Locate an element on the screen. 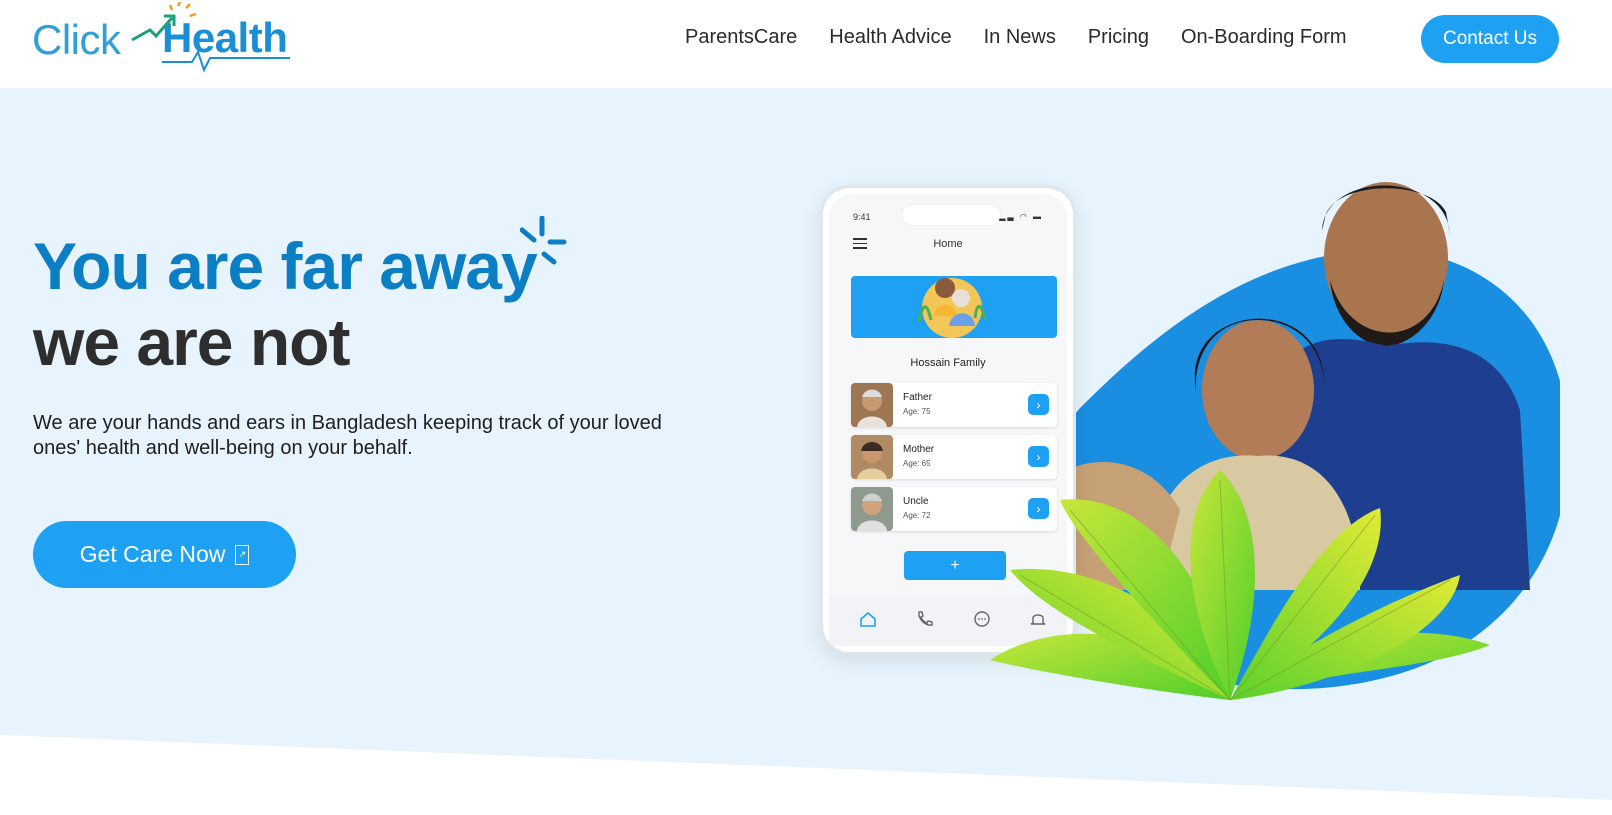 This screenshot has height=815, width=1612. nav-health-advice: Health Advice is located at coordinates (890, 37).